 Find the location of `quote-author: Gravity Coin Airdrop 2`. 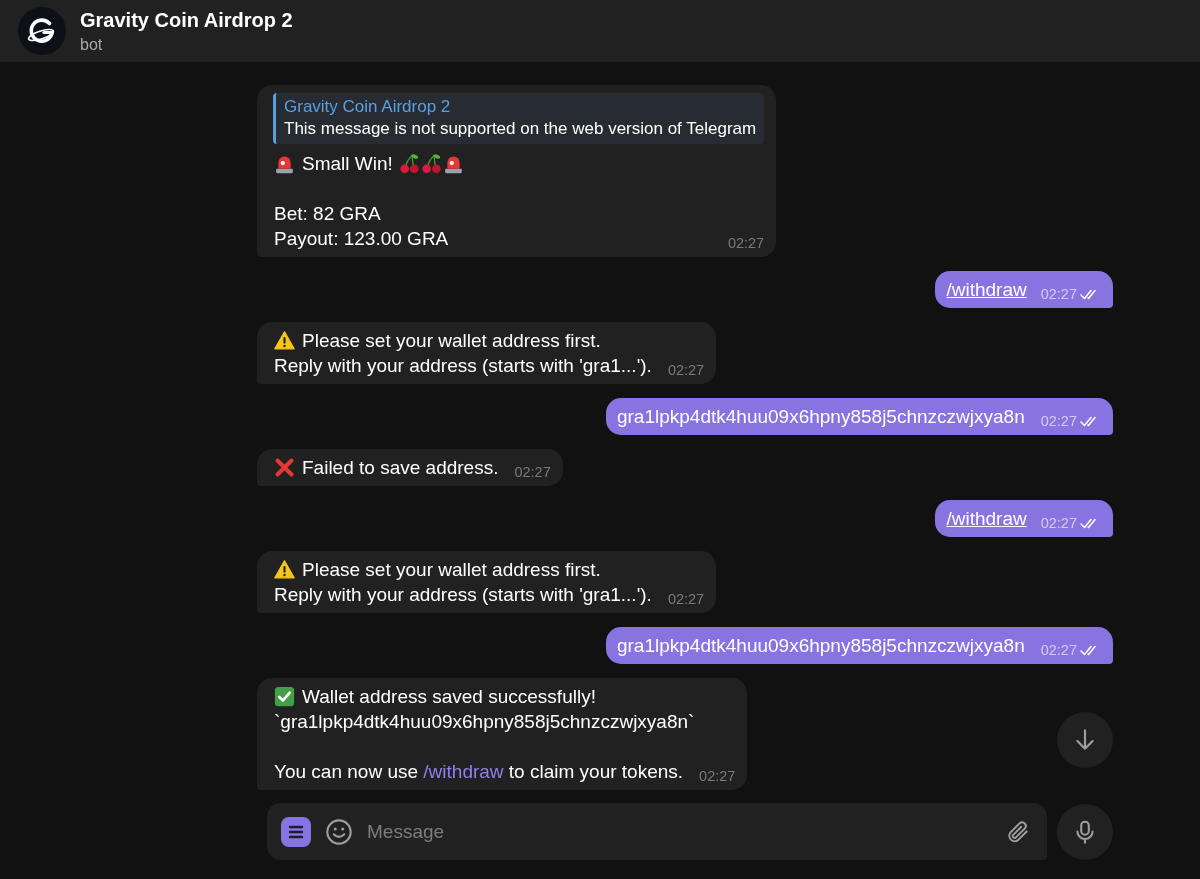

quote-author: Gravity Coin Airdrop 2 is located at coordinates (368, 107).